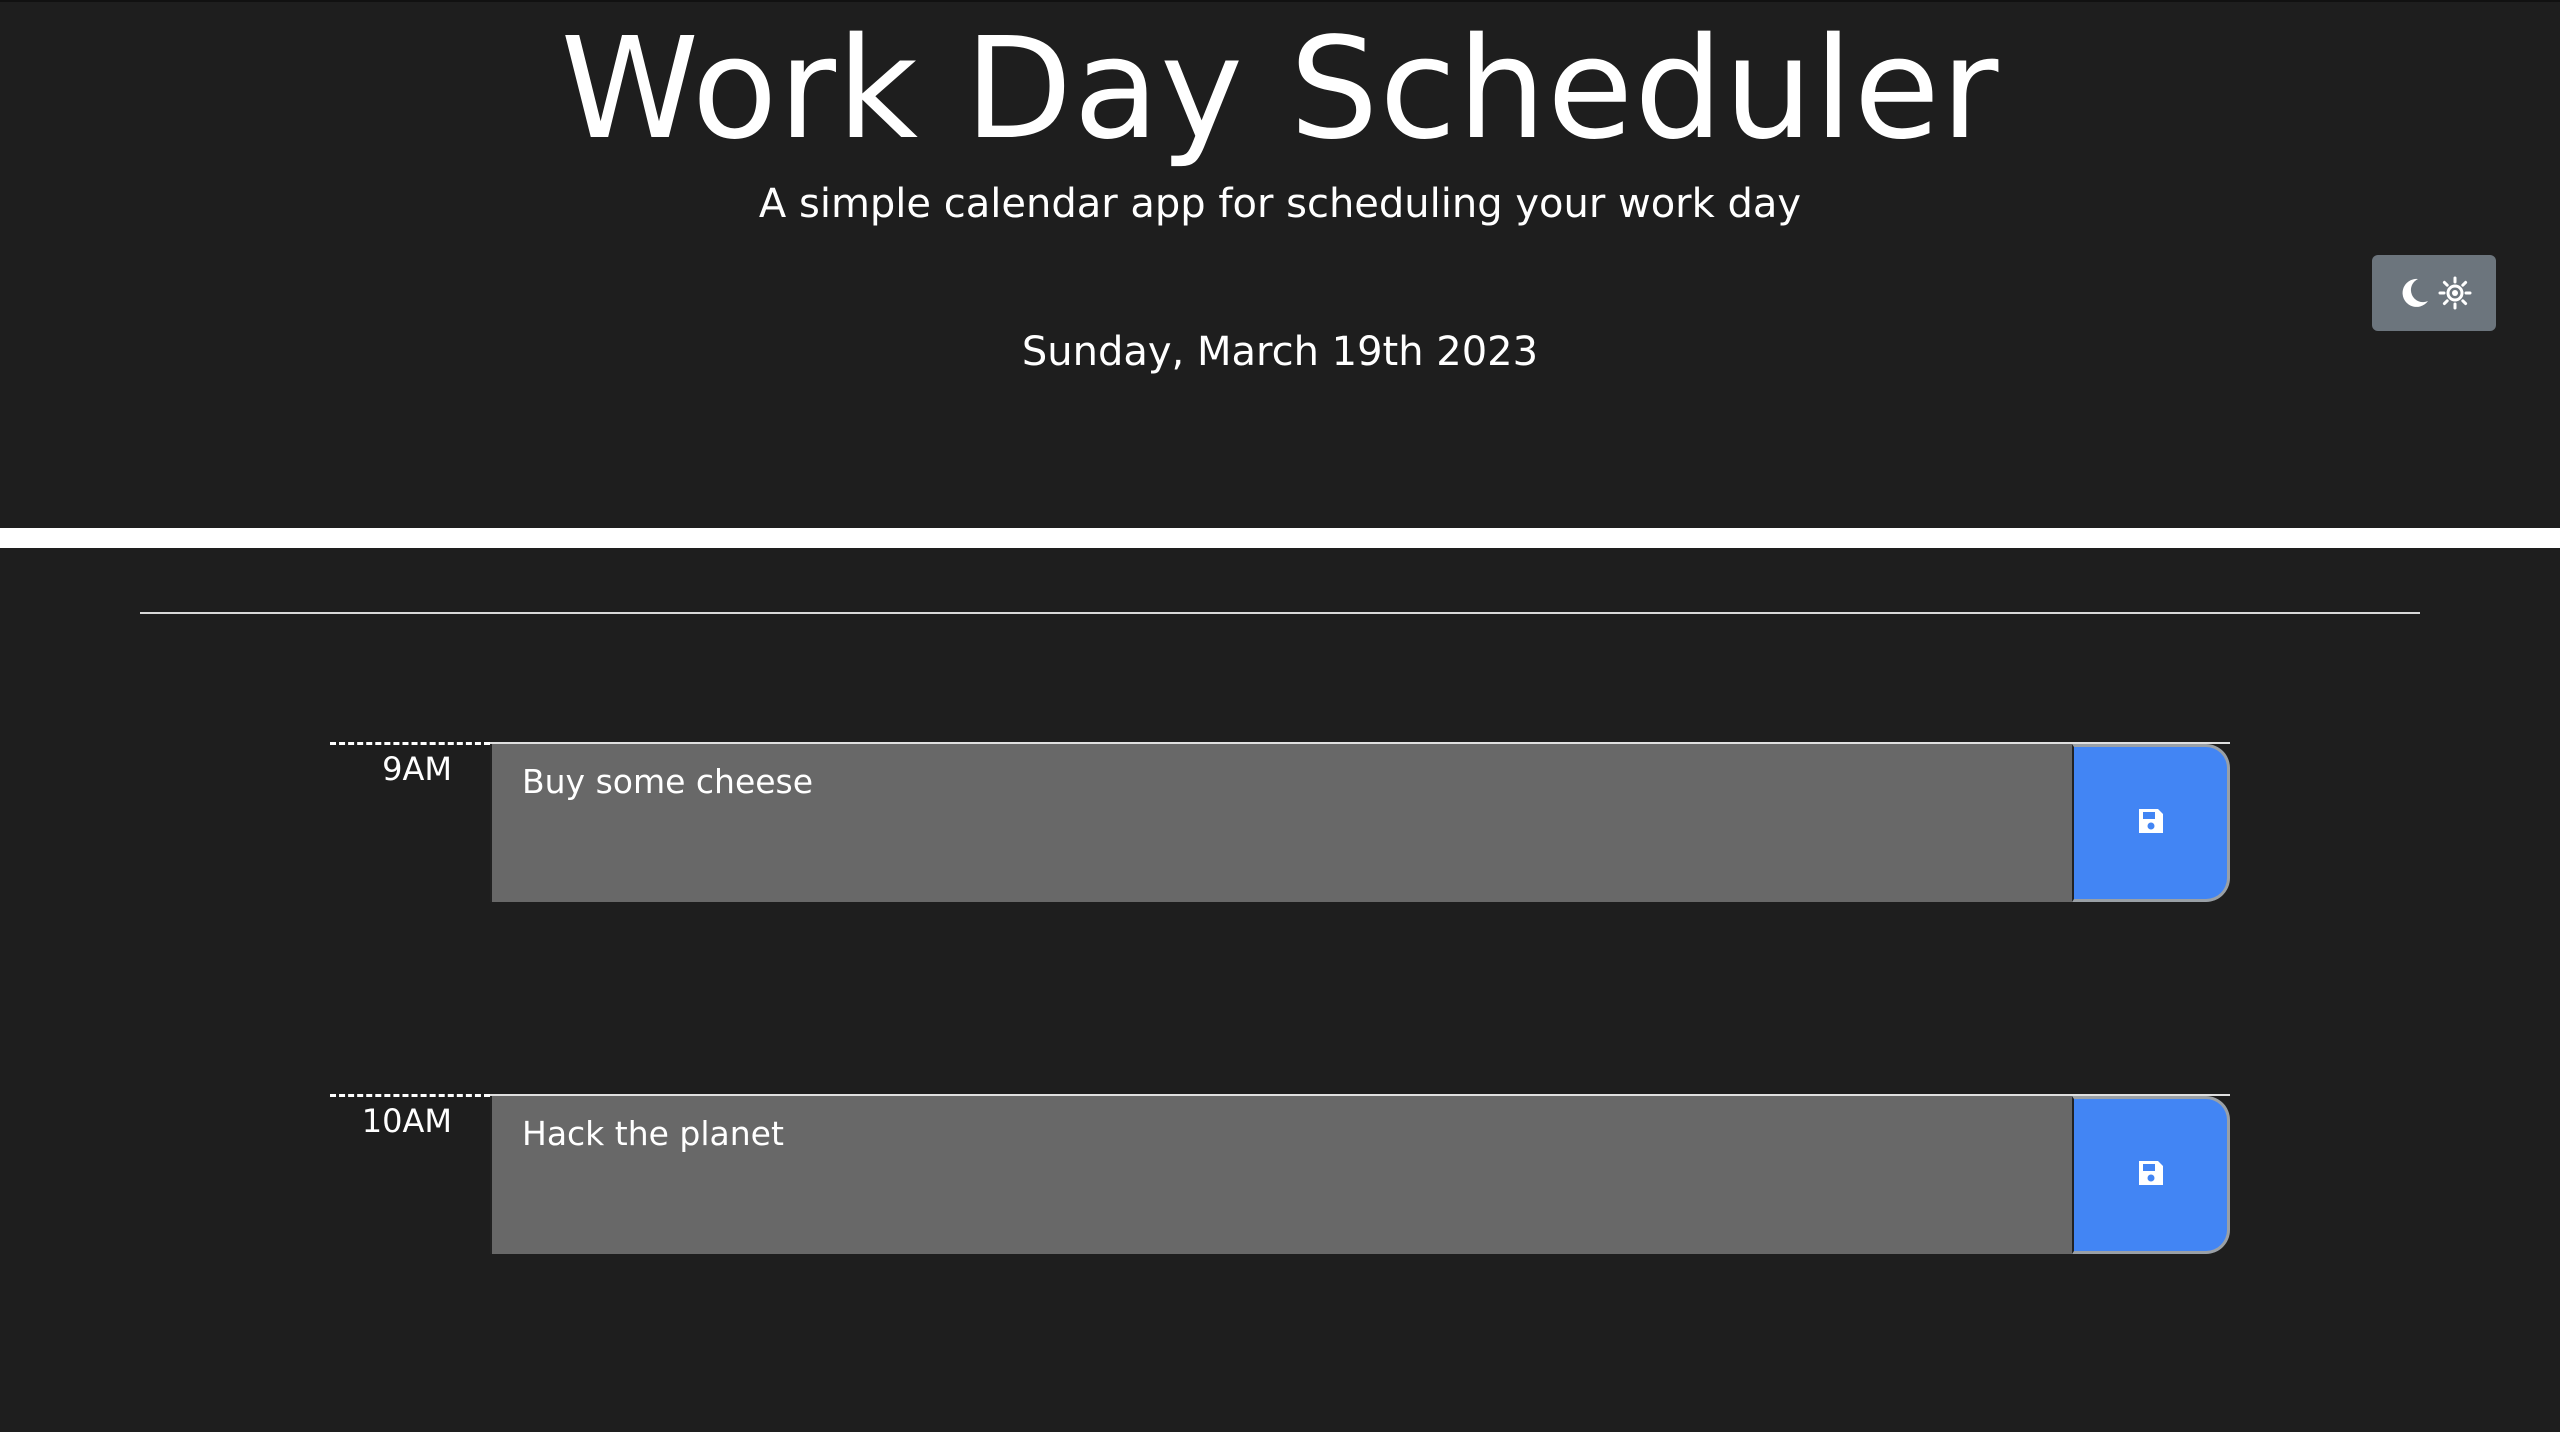 This screenshot has width=2560, height=1432. I want to click on theme-toggle-button, so click(2434, 293).